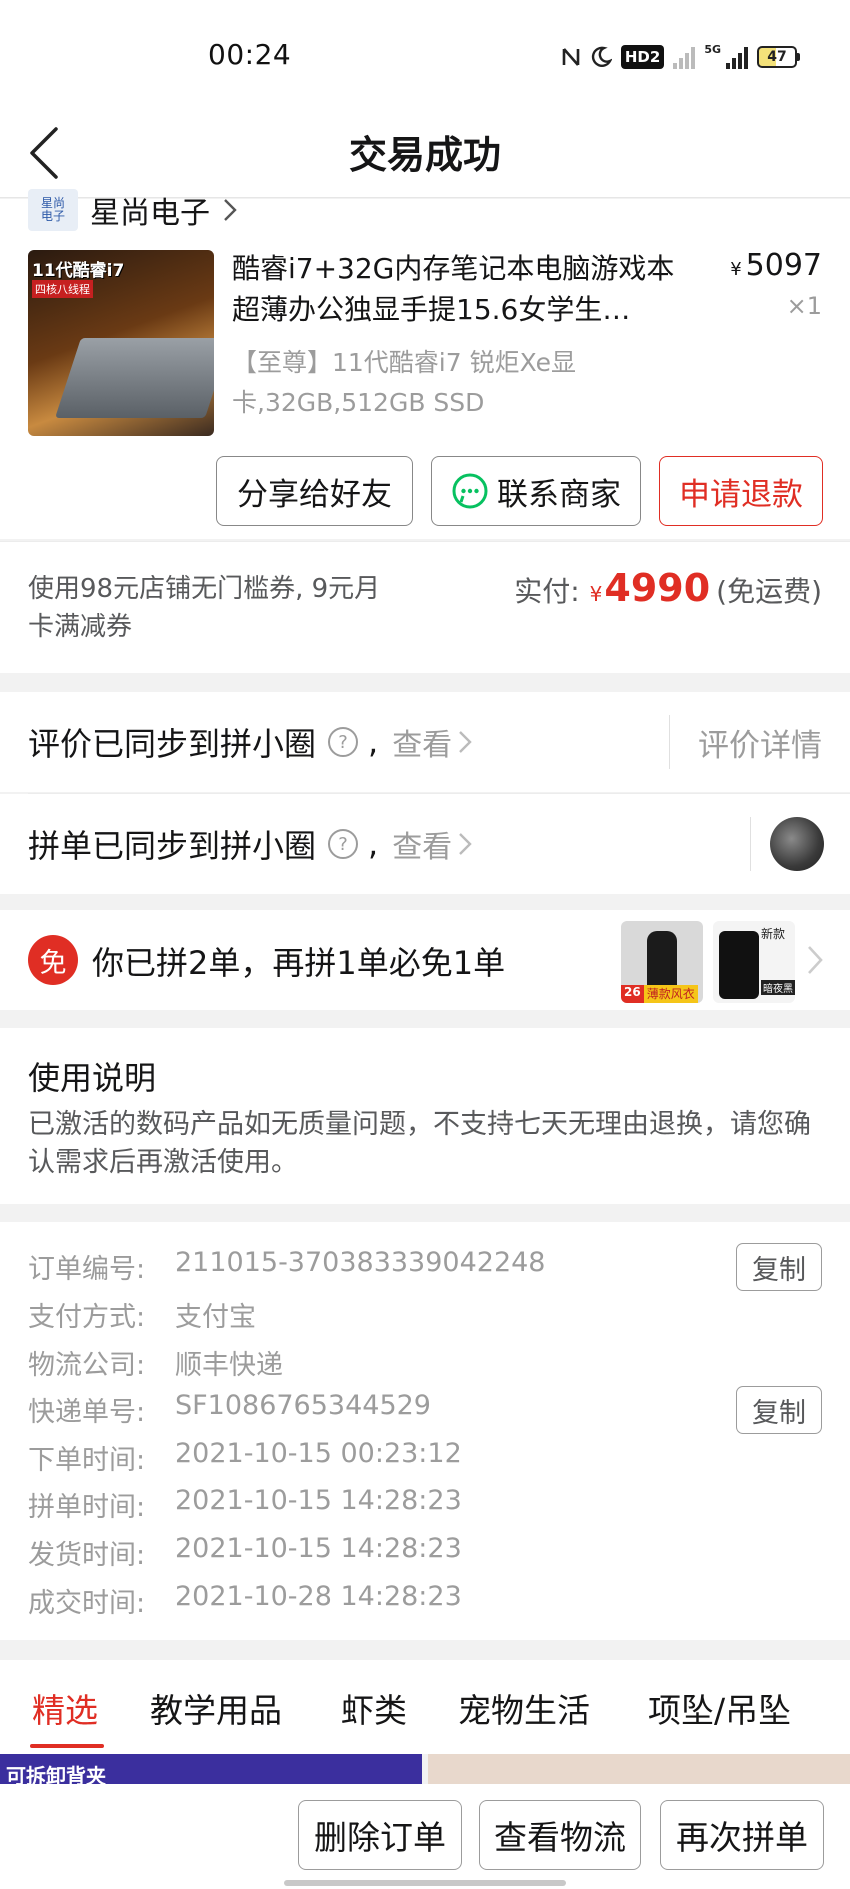 This screenshot has height=1889, width=850. I want to click on copy-order-number-button: 复制, so click(779, 1267).